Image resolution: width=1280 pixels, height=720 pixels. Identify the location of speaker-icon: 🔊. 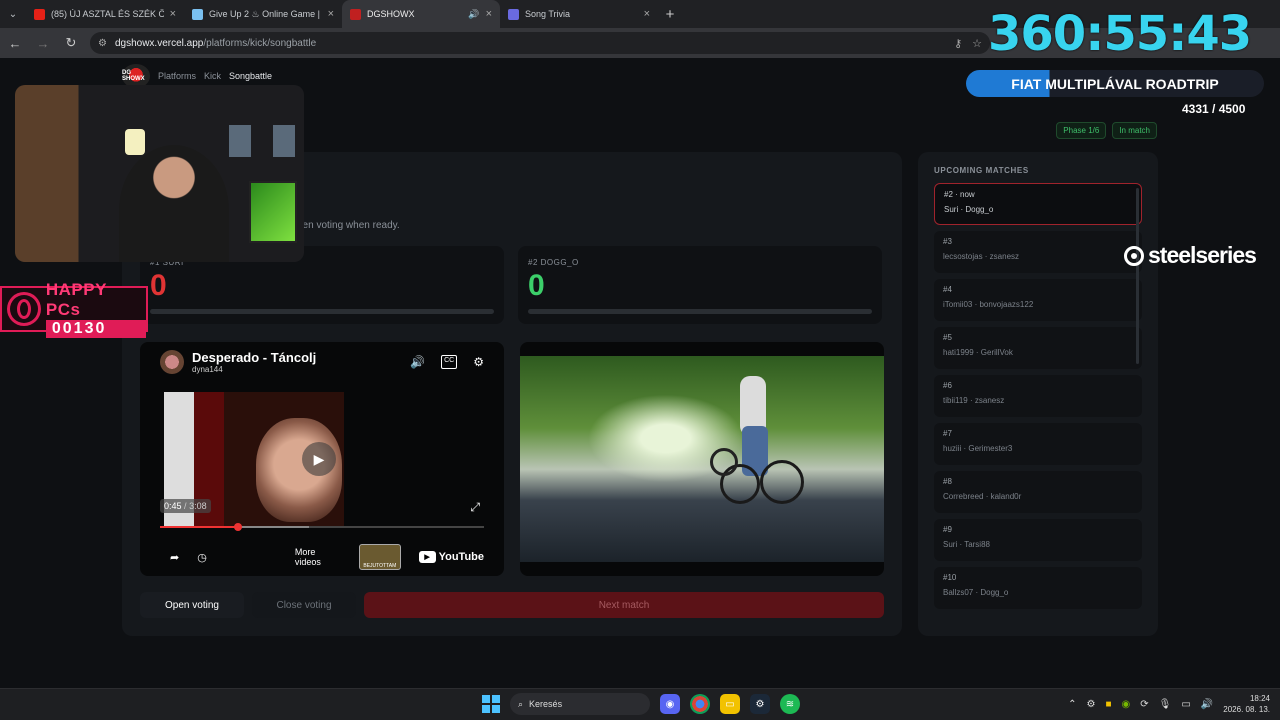
(473, 14).